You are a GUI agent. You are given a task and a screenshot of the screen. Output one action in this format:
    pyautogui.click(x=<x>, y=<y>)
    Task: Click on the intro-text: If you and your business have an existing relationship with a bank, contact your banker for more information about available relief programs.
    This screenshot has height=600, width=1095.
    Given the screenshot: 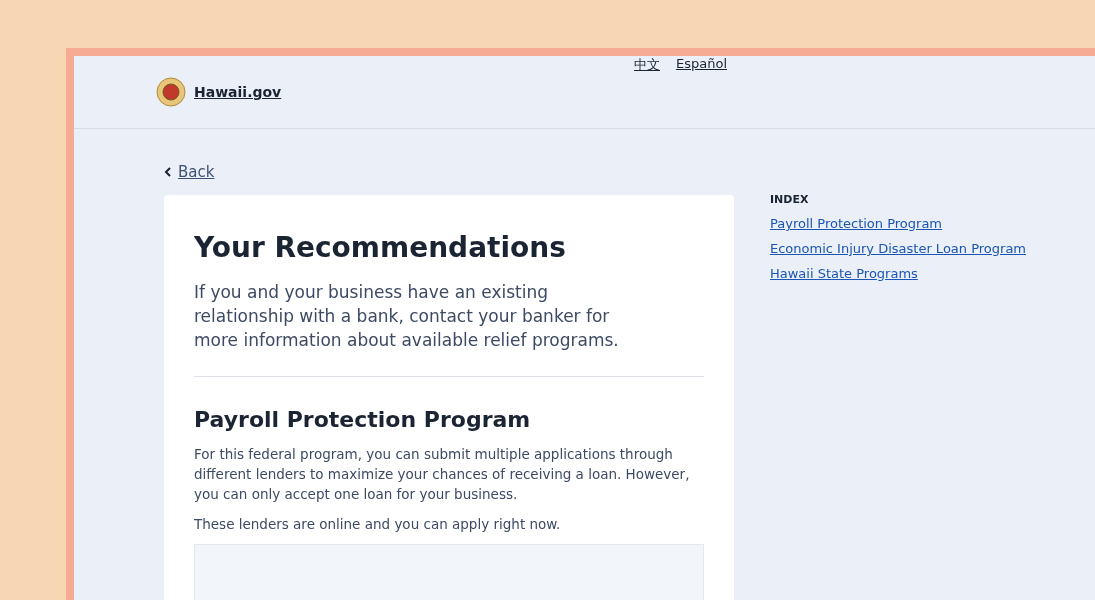 What is the action you would take?
    pyautogui.click(x=407, y=316)
    